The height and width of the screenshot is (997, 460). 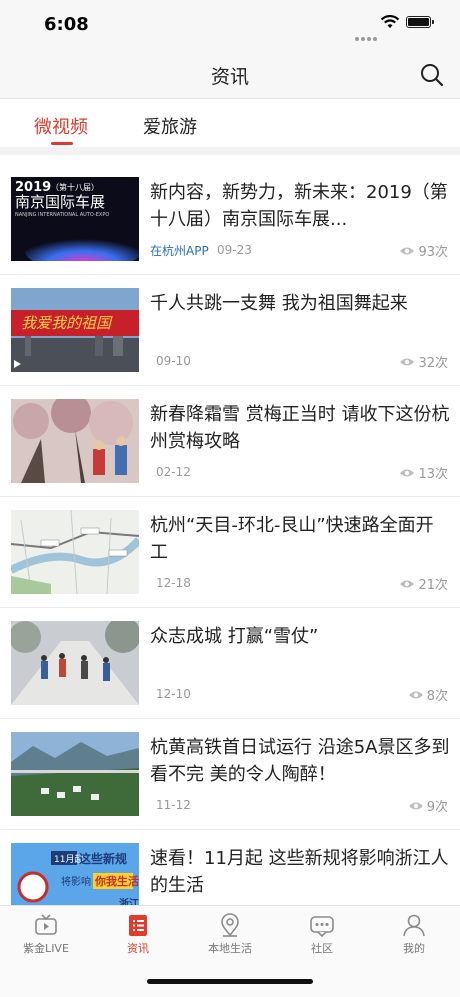 I want to click on article-title: 新春降霜雪 赏梅正当时 请收下这份杭州赏梅攻略, so click(x=300, y=428).